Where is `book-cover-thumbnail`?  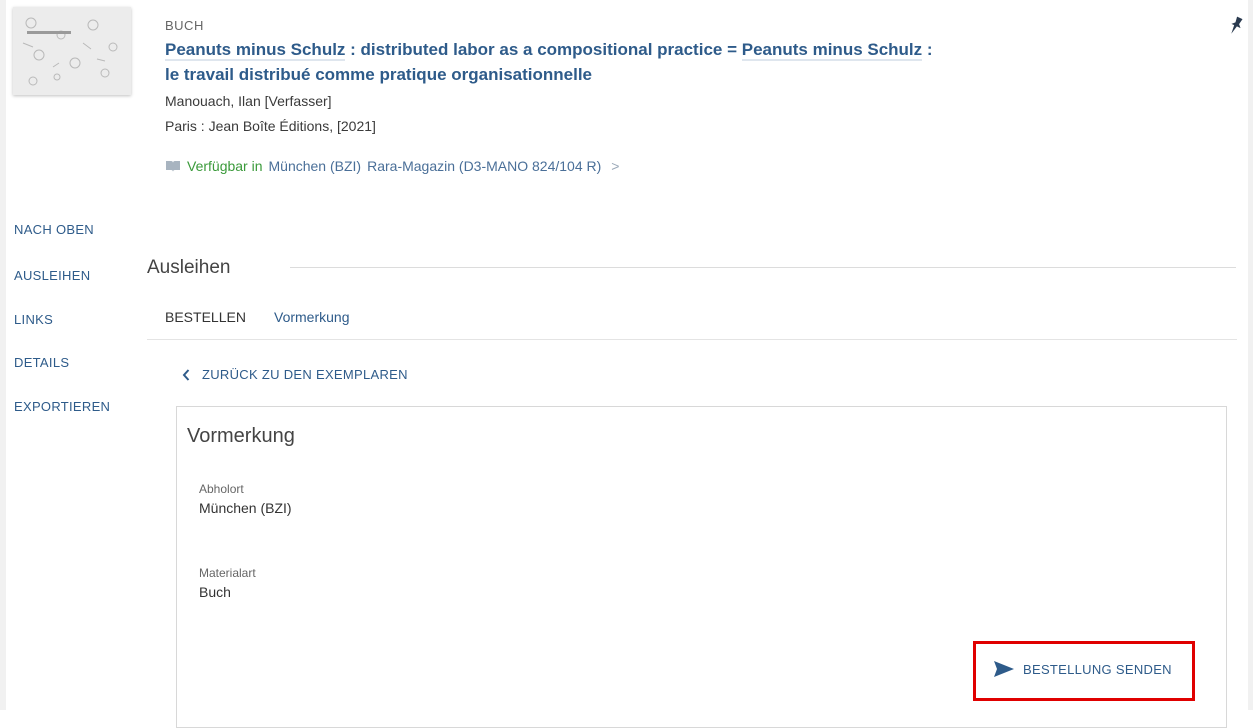 book-cover-thumbnail is located at coordinates (72, 51).